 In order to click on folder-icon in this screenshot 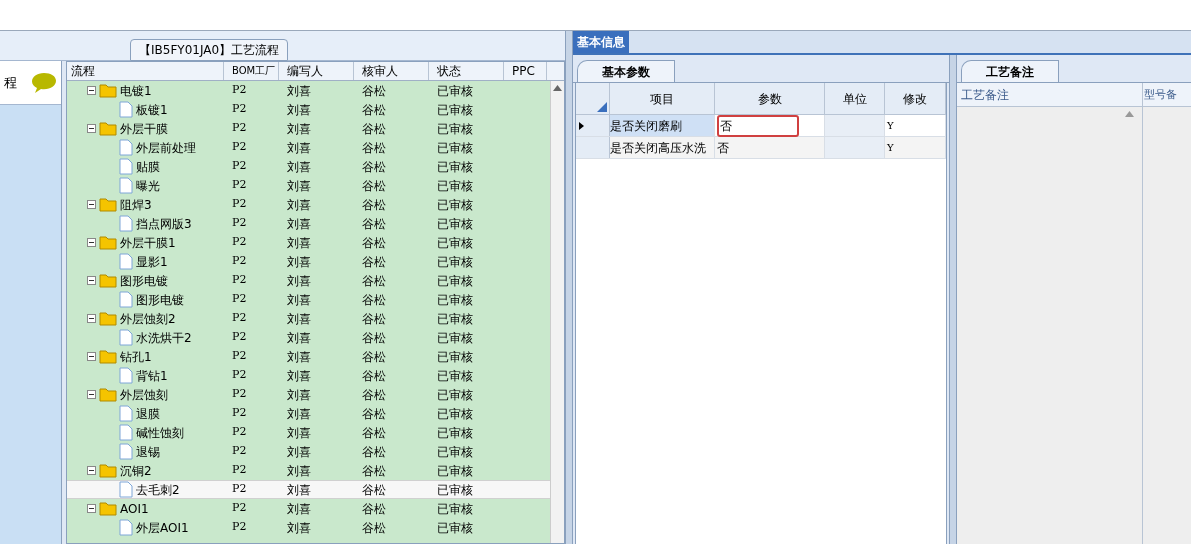, I will do `click(108, 356)`.